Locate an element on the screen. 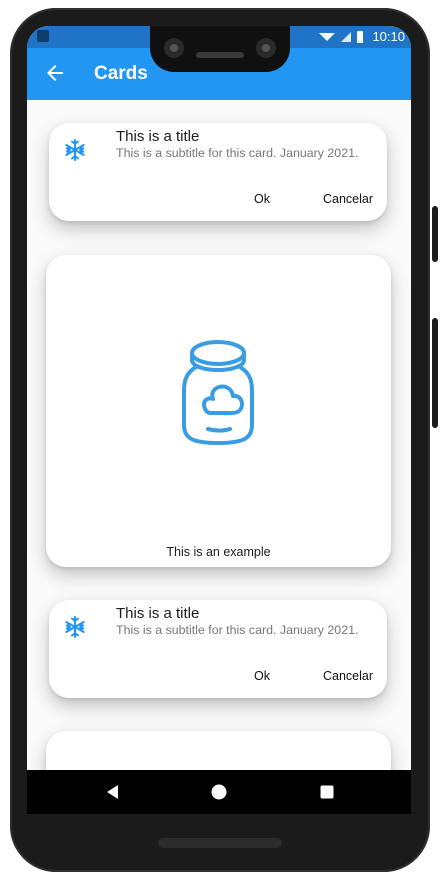  camera-notch is located at coordinates (220, 49).